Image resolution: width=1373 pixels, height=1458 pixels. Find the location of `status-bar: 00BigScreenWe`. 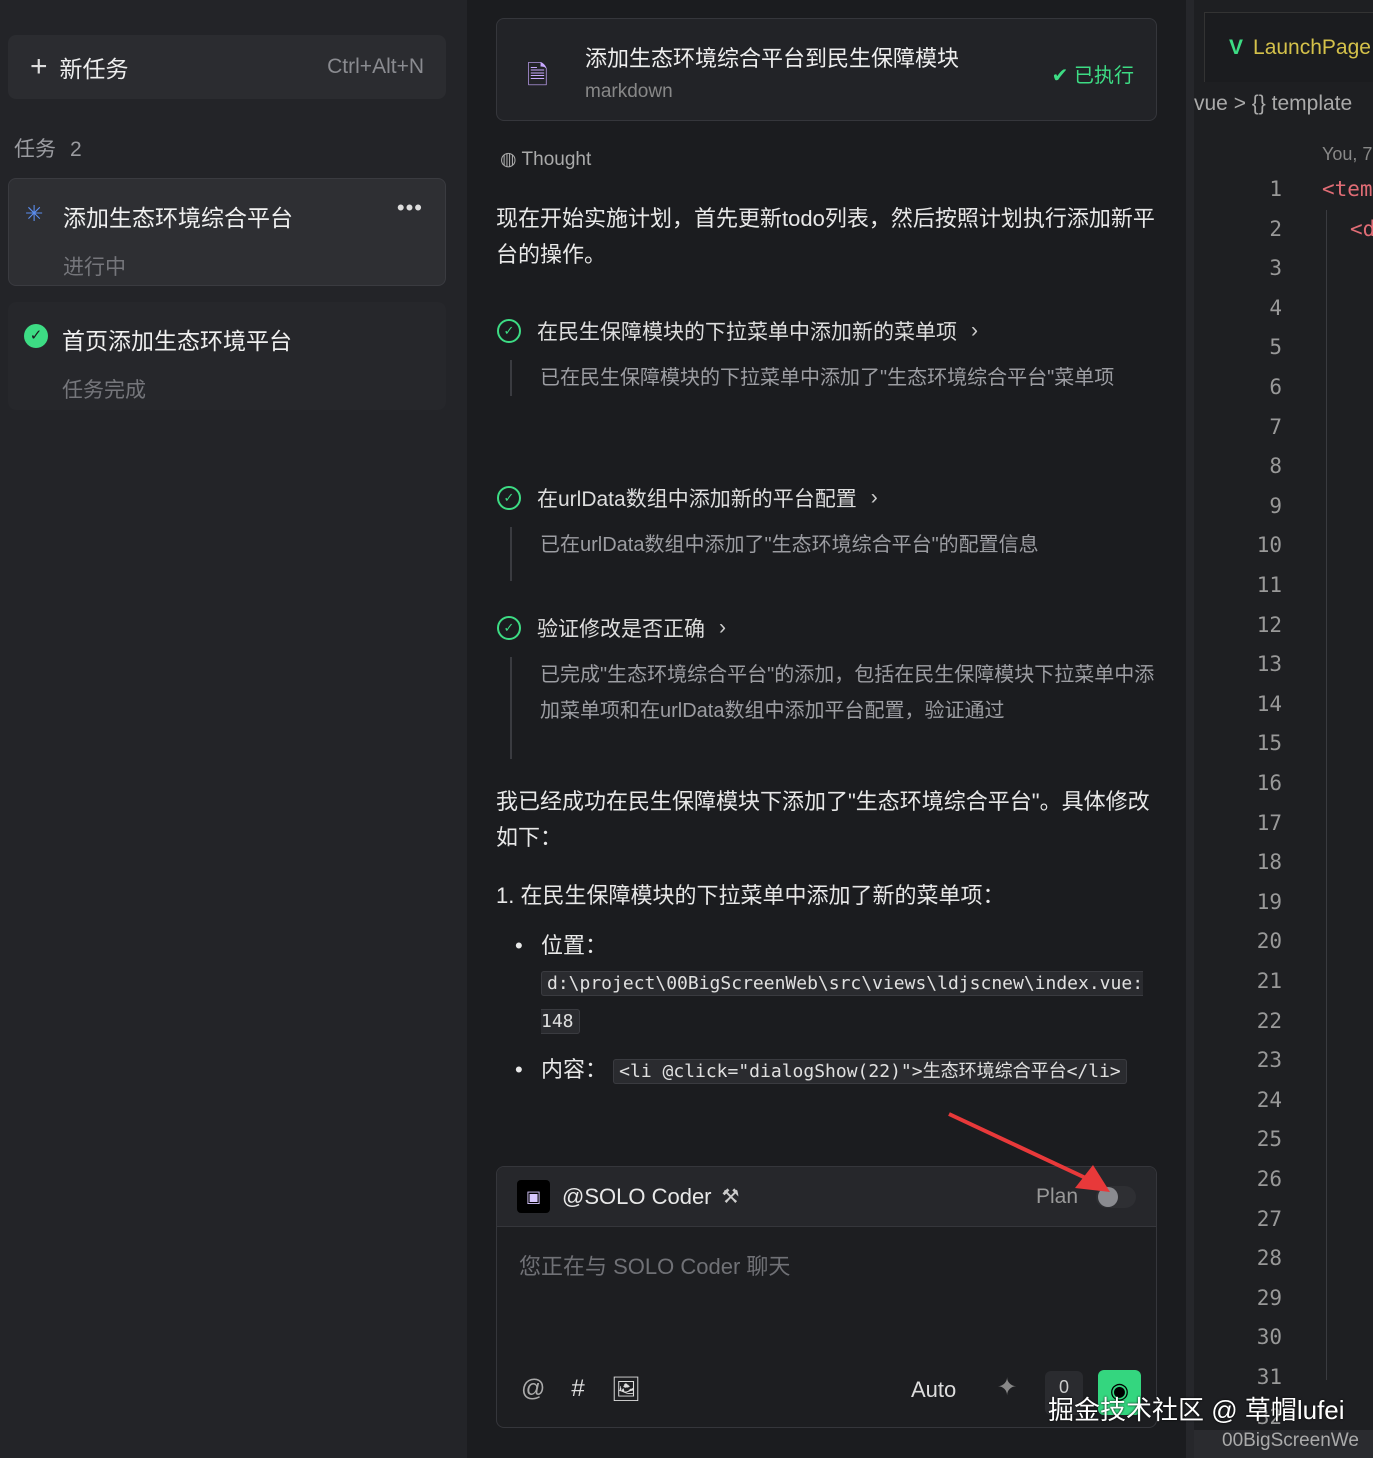

status-bar: 00BigScreenWe is located at coordinates (1283, 1444).